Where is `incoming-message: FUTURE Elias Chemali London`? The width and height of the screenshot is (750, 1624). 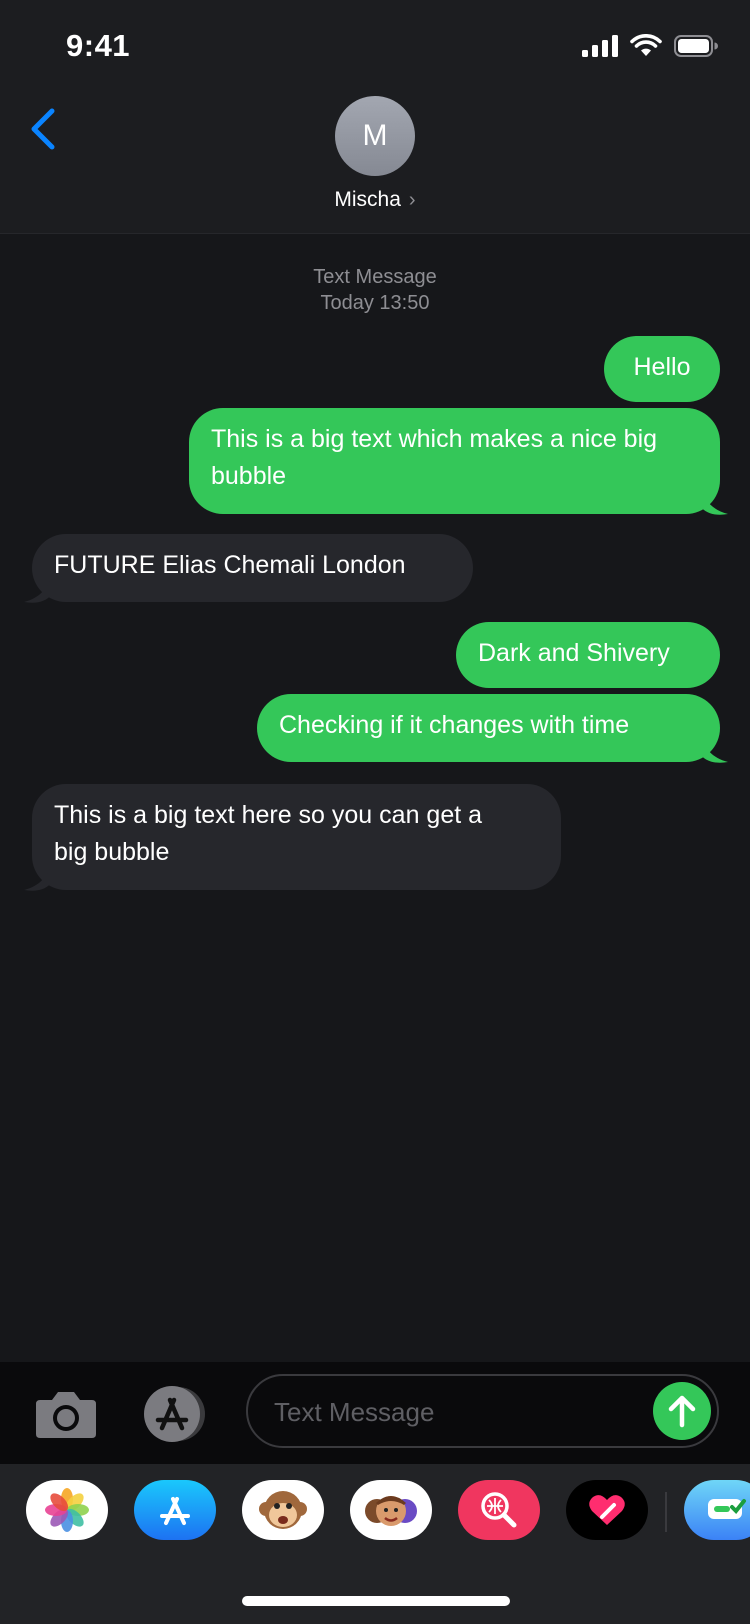
incoming-message: FUTURE Elias Chemali London is located at coordinates (252, 568).